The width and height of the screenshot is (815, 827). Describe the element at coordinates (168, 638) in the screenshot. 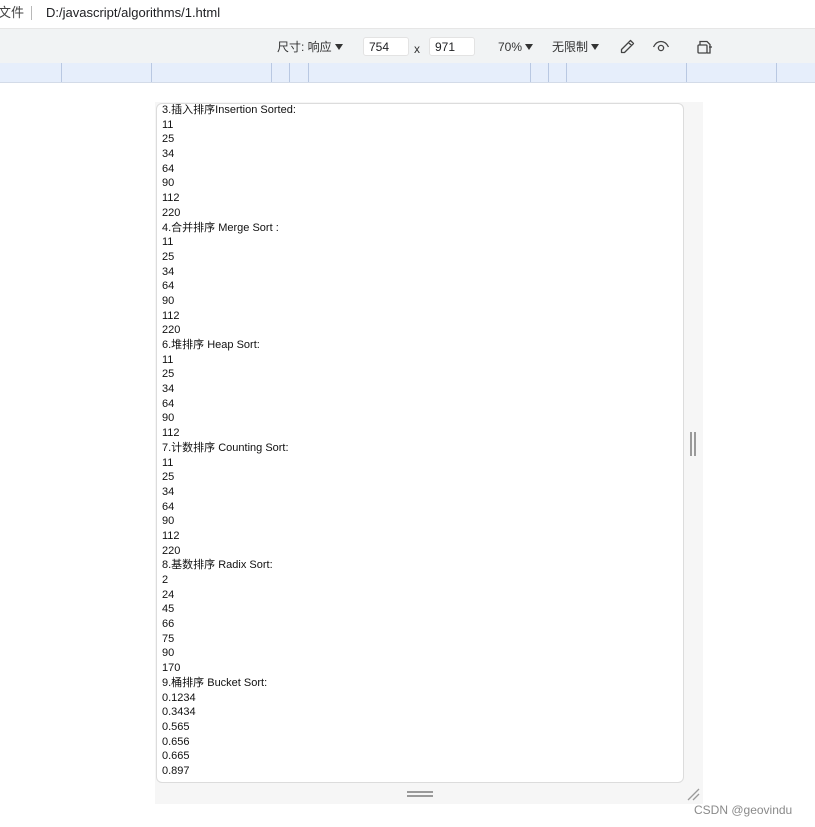

I see `output-line: 75` at that location.